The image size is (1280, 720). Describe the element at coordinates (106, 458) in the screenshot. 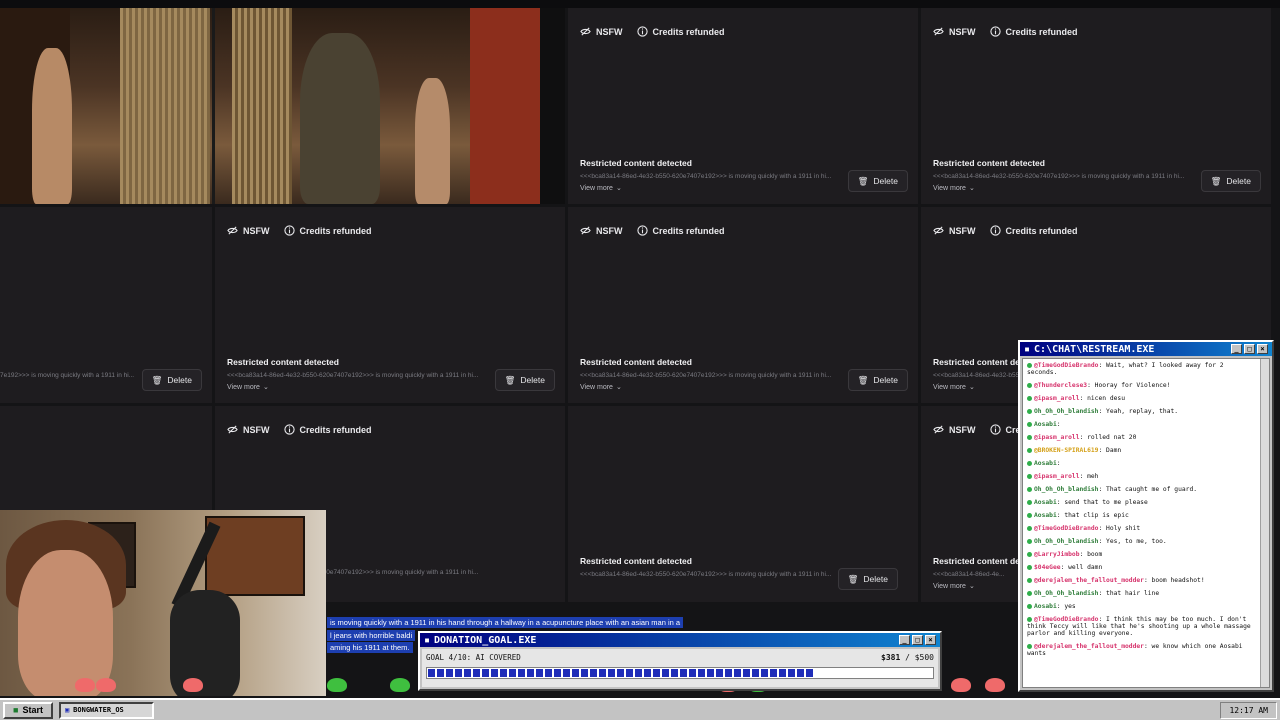

I see `generation-card` at that location.